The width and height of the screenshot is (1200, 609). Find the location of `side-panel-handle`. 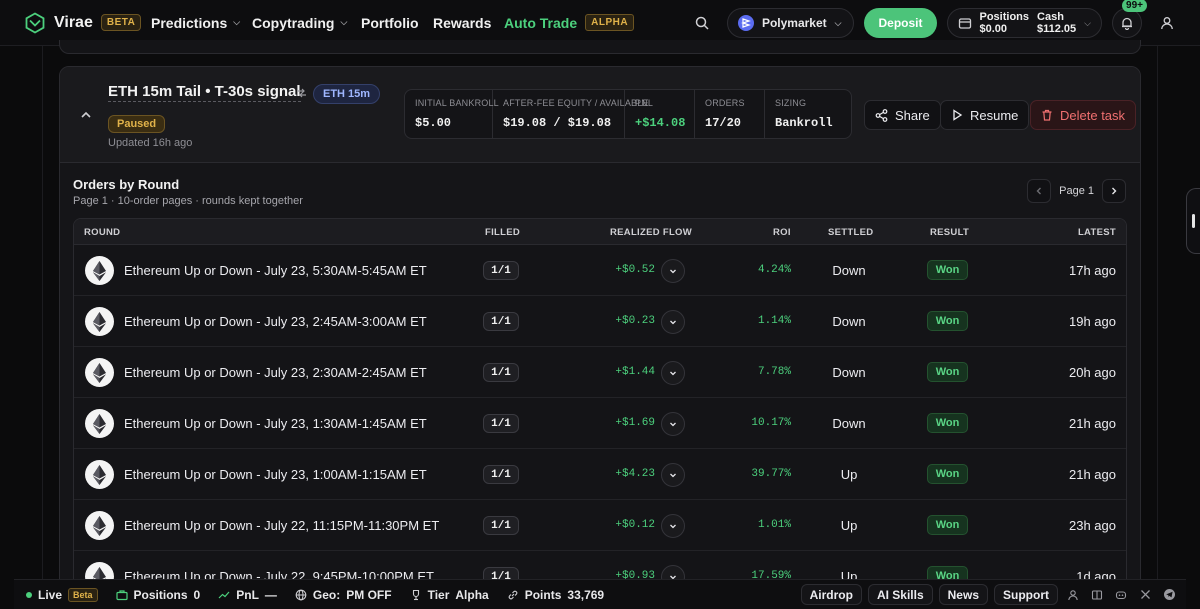

side-panel-handle is located at coordinates (1193, 221).